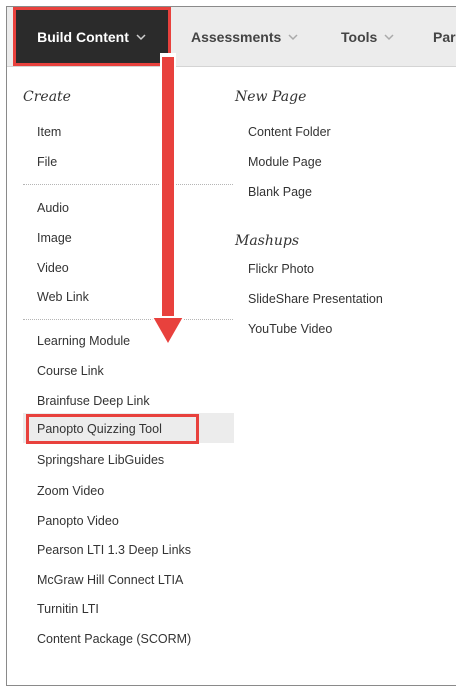  What do you see at coordinates (285, 162) in the screenshot?
I see `menu-item-module-page: Module Page` at bounding box center [285, 162].